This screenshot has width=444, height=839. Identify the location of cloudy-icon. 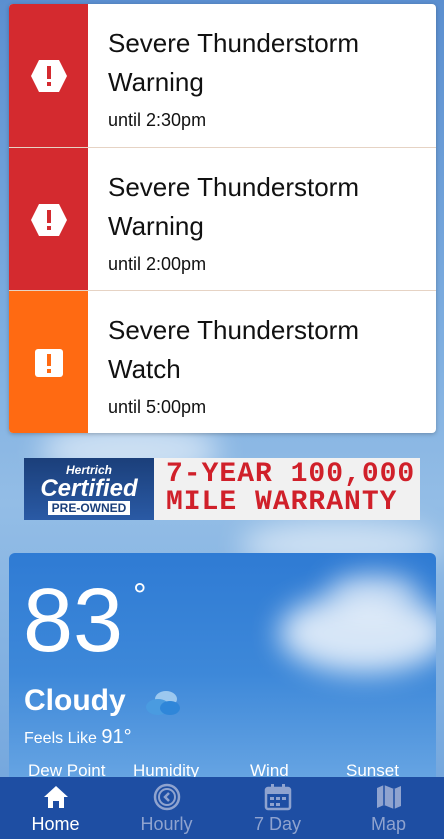
(163, 703).